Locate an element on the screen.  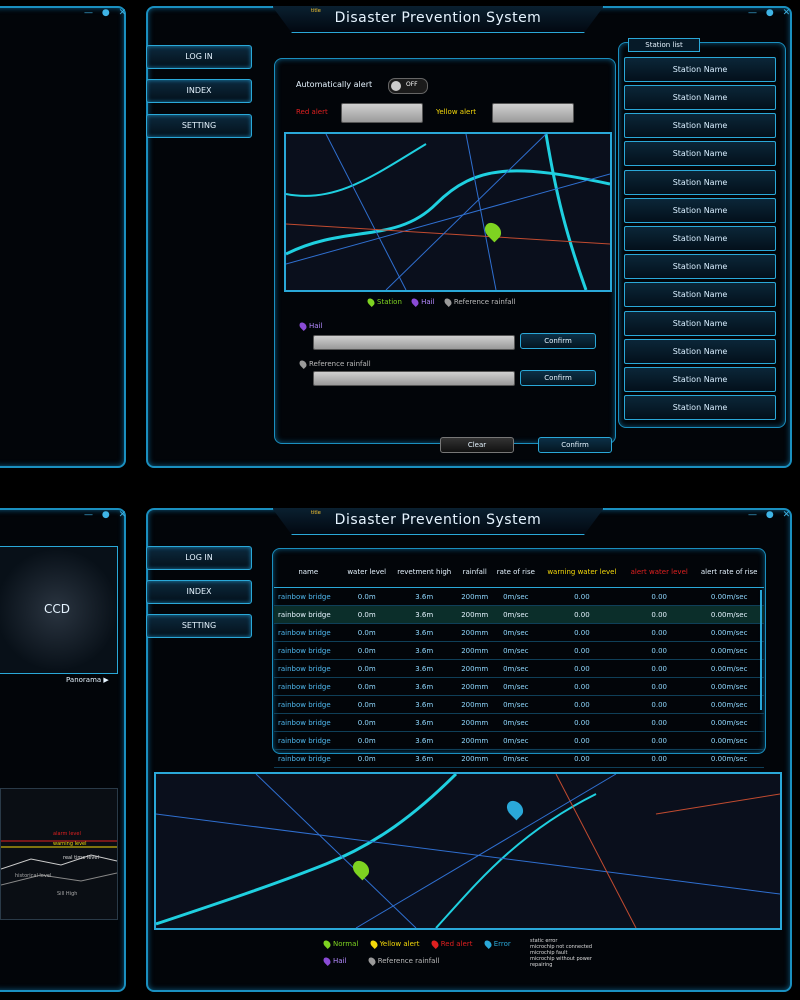
panorama-link: Panorama ▶ is located at coordinates (87, 680).